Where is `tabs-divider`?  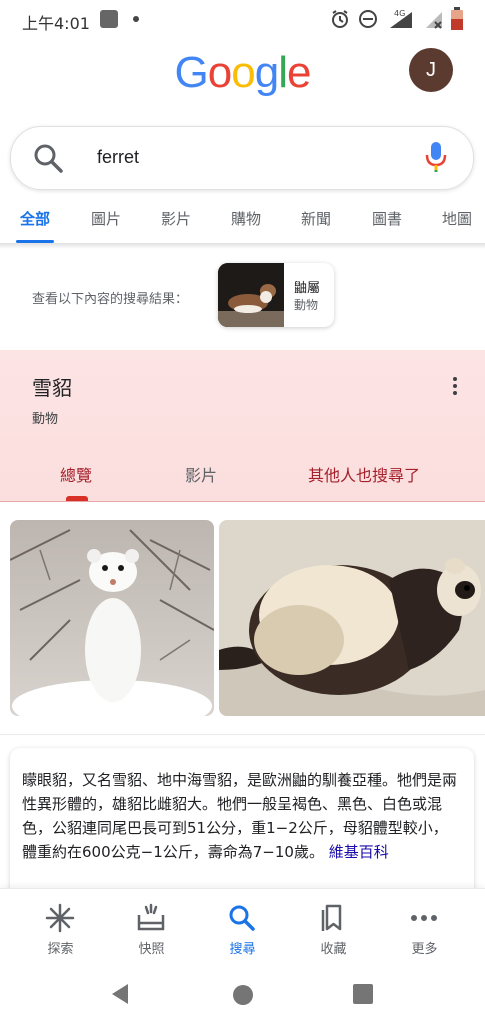 tabs-divider is located at coordinates (242, 246).